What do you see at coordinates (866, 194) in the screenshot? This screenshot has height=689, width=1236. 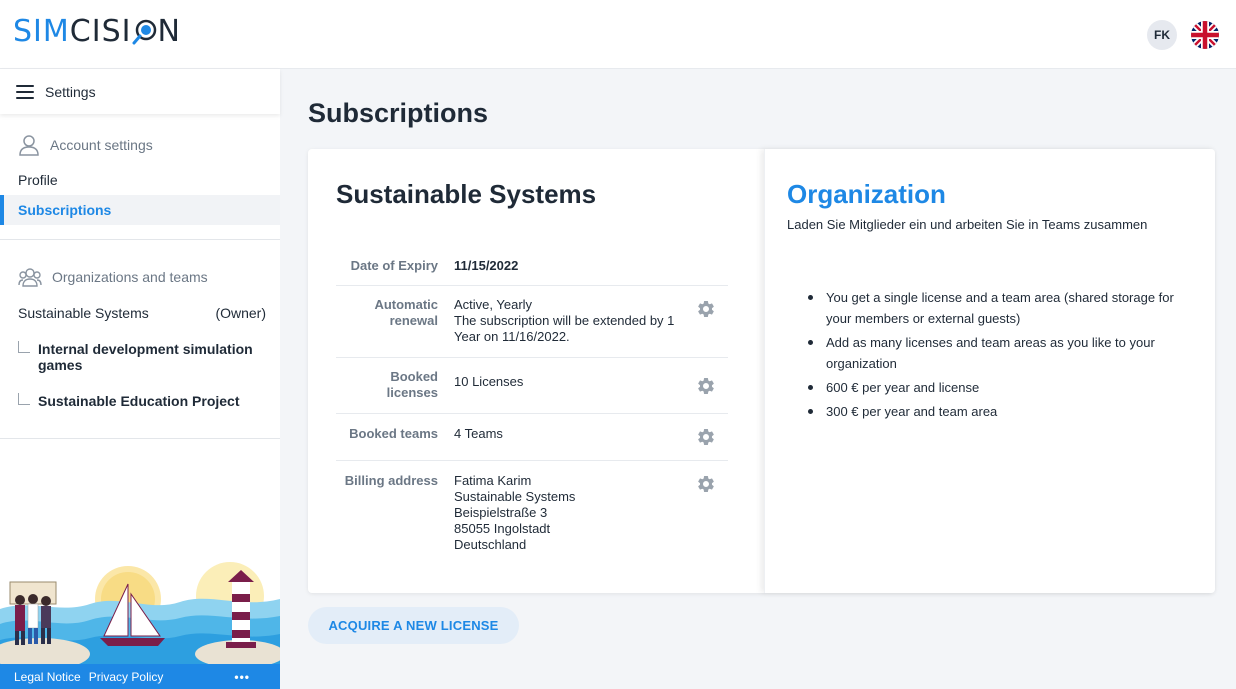 I see `plan-title: Organization` at bounding box center [866, 194].